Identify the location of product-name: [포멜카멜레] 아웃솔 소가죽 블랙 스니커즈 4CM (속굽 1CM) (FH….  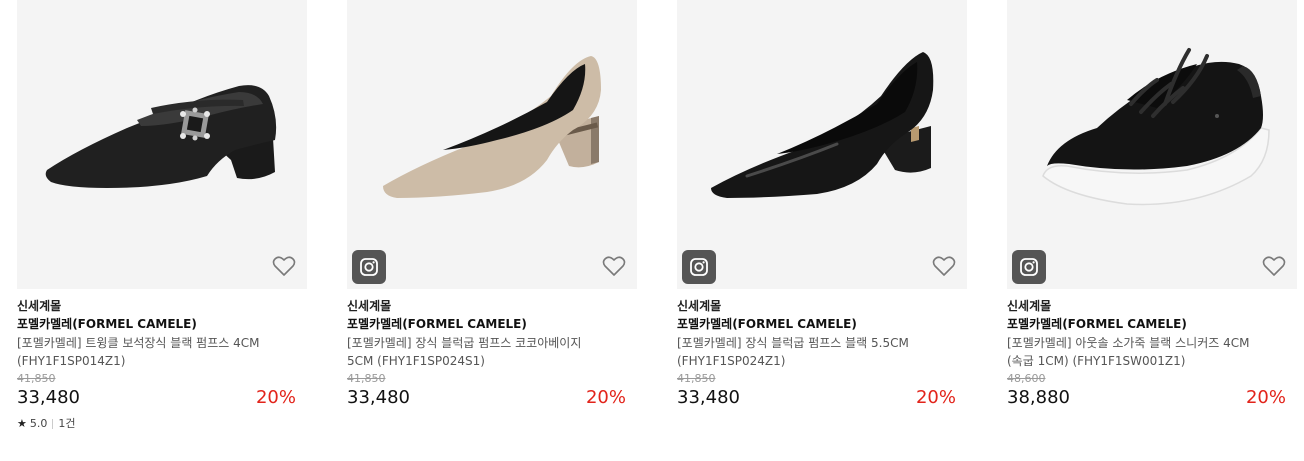
(1137, 352).